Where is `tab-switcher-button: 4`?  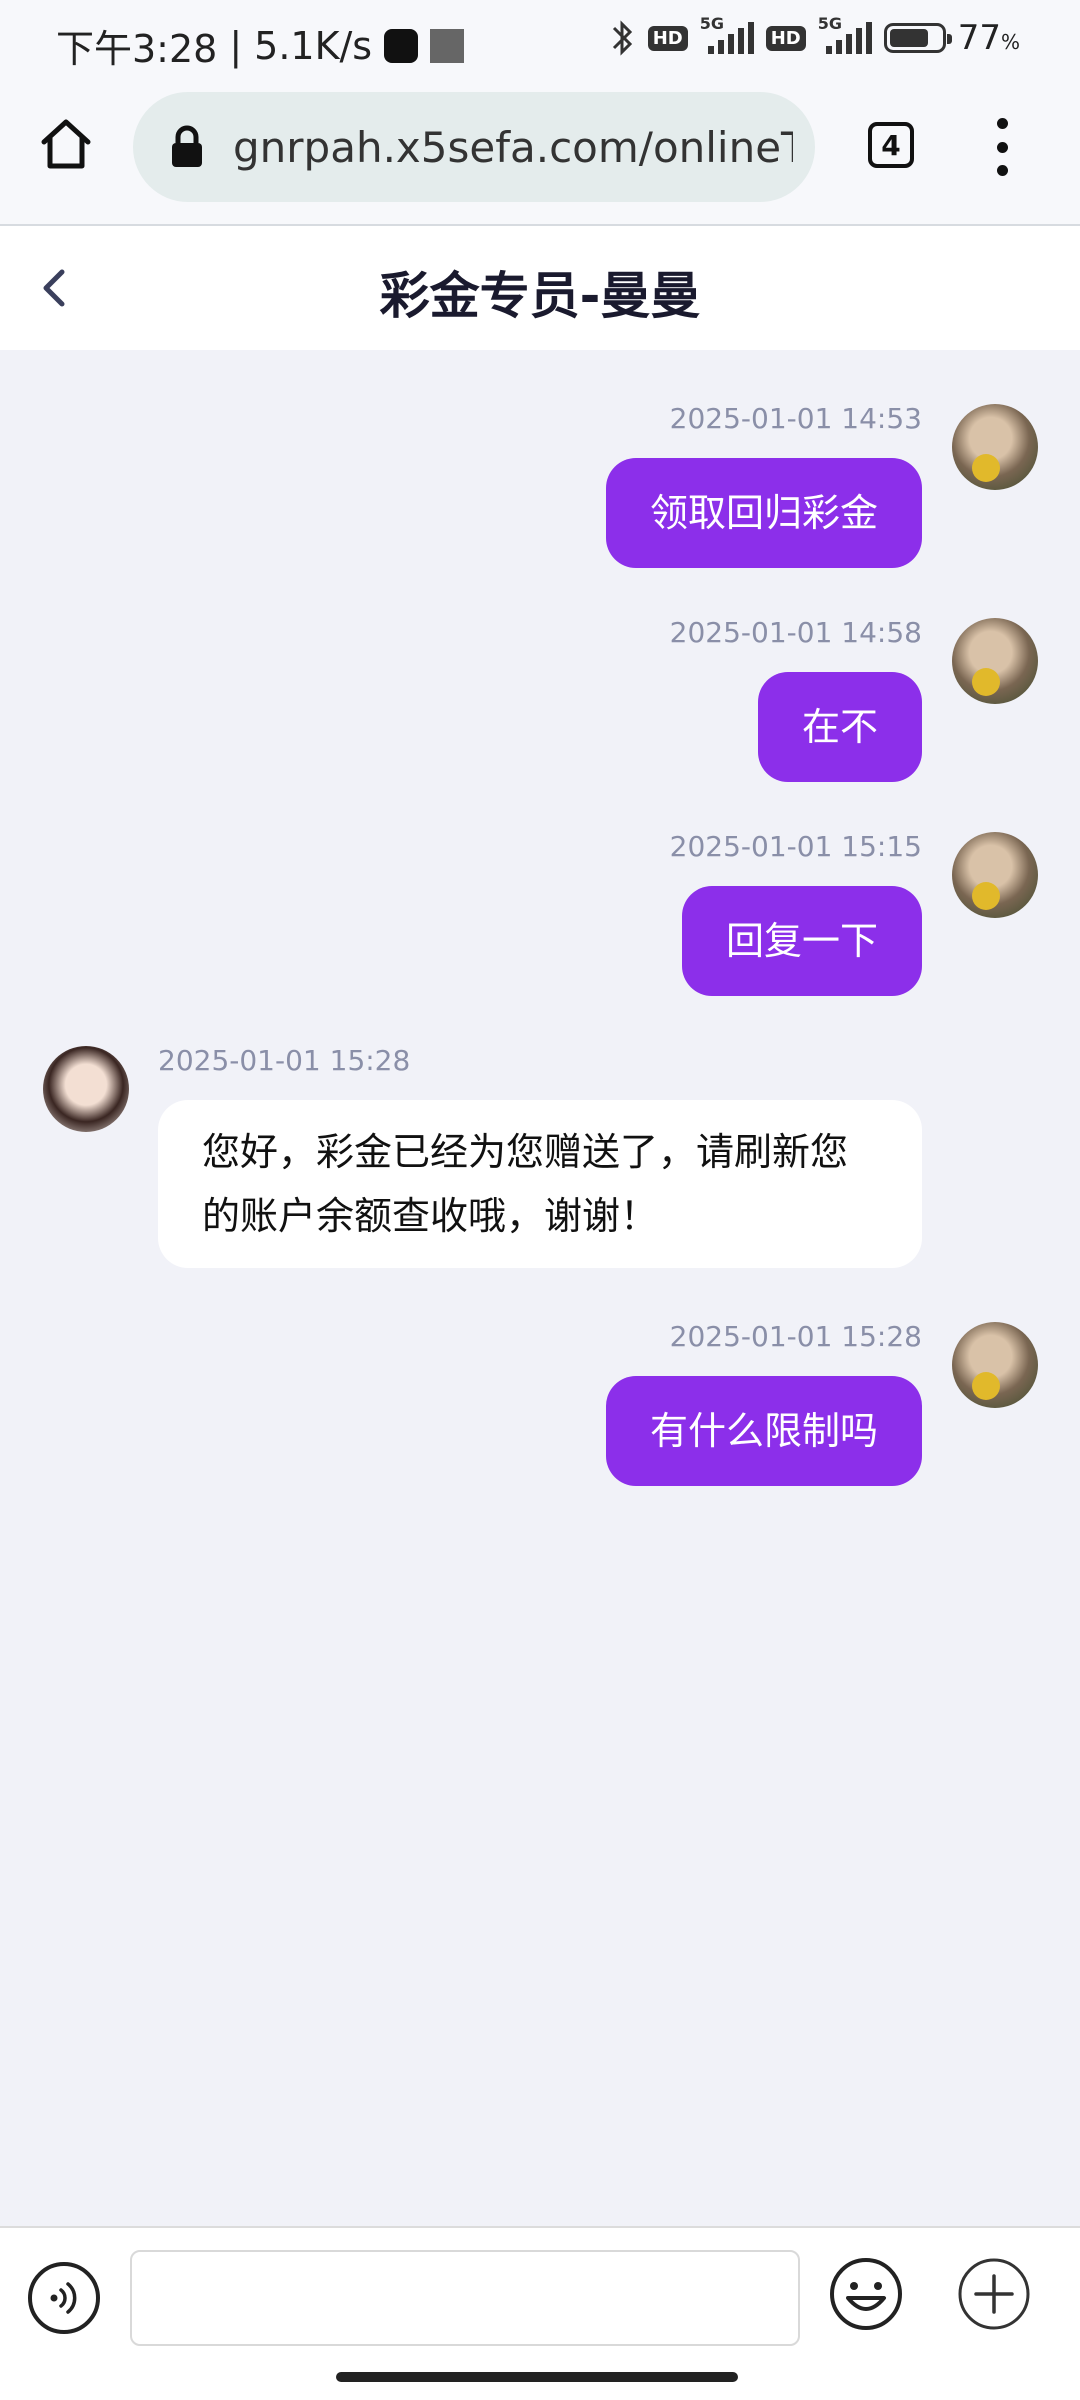 tab-switcher-button: 4 is located at coordinates (891, 145).